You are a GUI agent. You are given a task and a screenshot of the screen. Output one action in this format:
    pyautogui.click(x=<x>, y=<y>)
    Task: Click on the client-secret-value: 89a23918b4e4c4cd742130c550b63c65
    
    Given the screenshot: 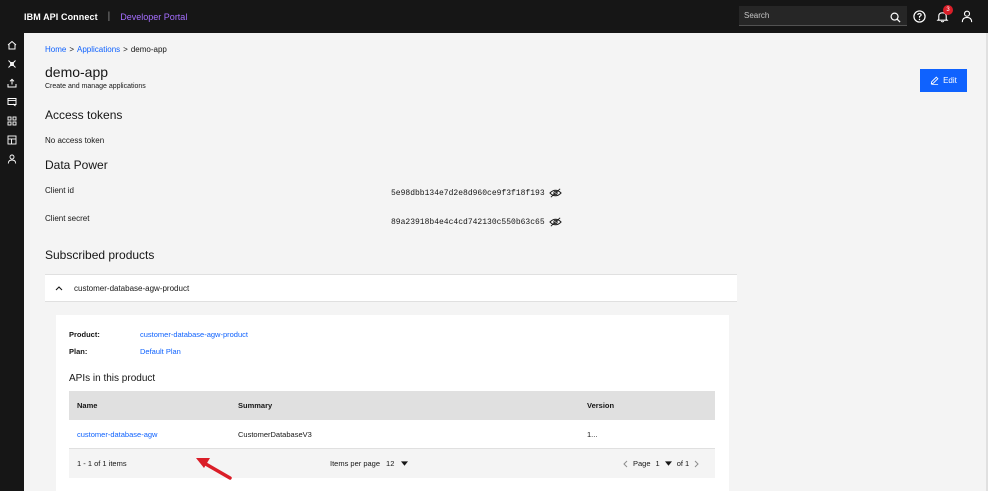 What is the action you would take?
    pyautogui.click(x=468, y=222)
    